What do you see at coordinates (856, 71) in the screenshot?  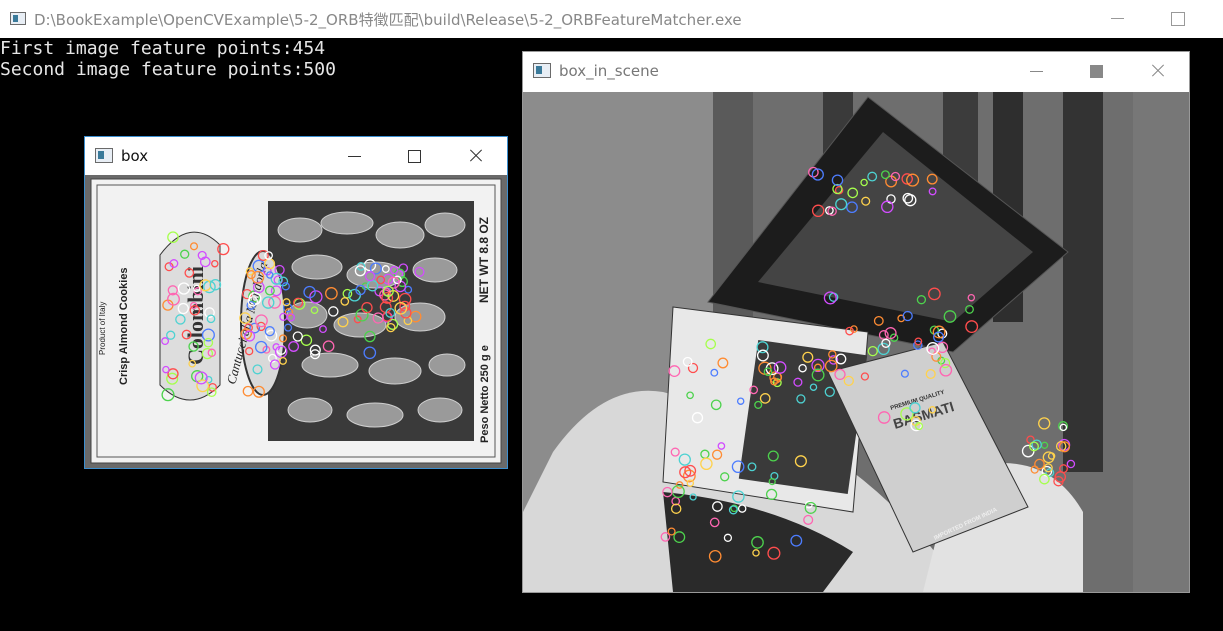 I see `scene-window-titlebar: box_in_scene` at bounding box center [856, 71].